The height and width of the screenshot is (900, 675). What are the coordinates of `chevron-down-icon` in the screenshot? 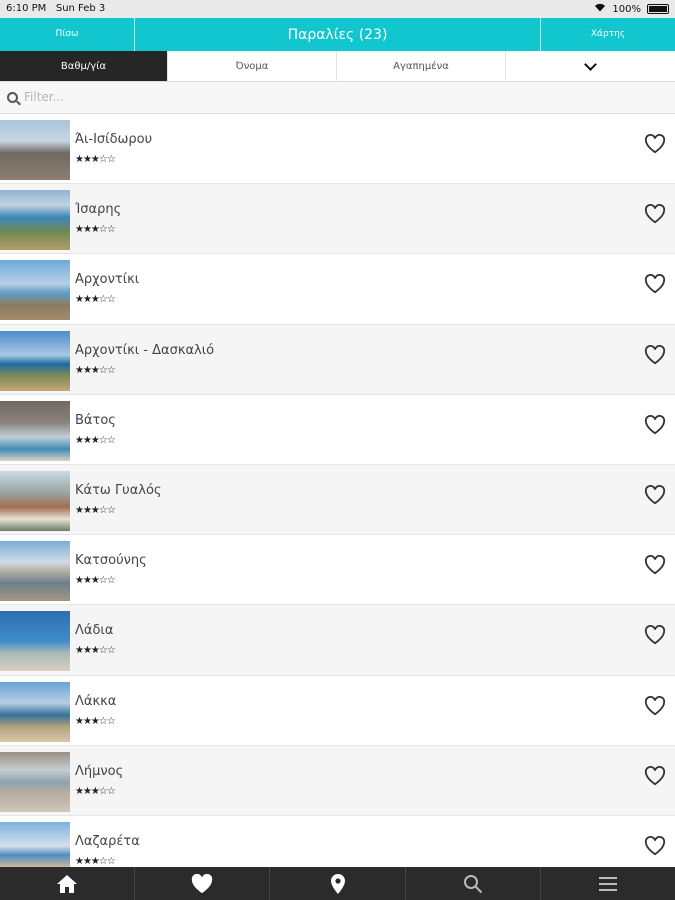 It's located at (590, 64).